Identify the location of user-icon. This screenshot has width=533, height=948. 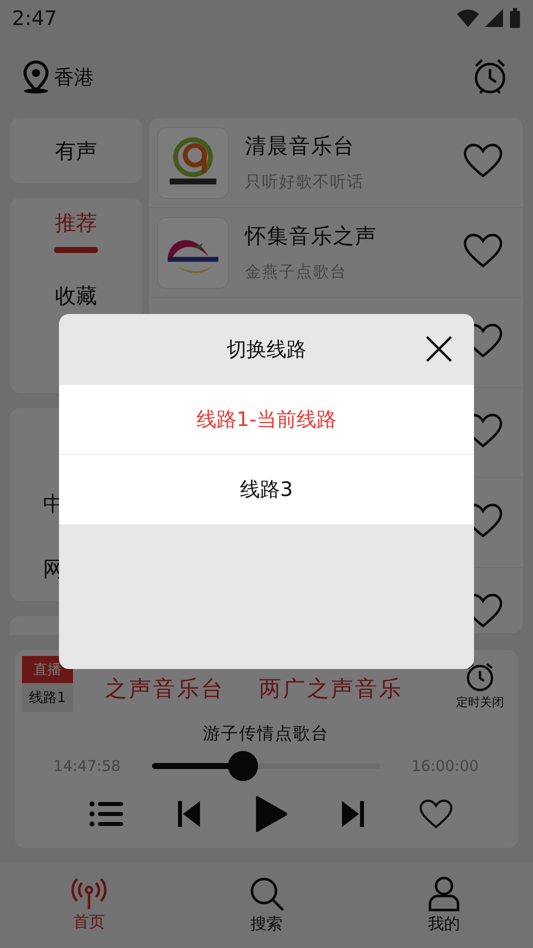
(444, 894).